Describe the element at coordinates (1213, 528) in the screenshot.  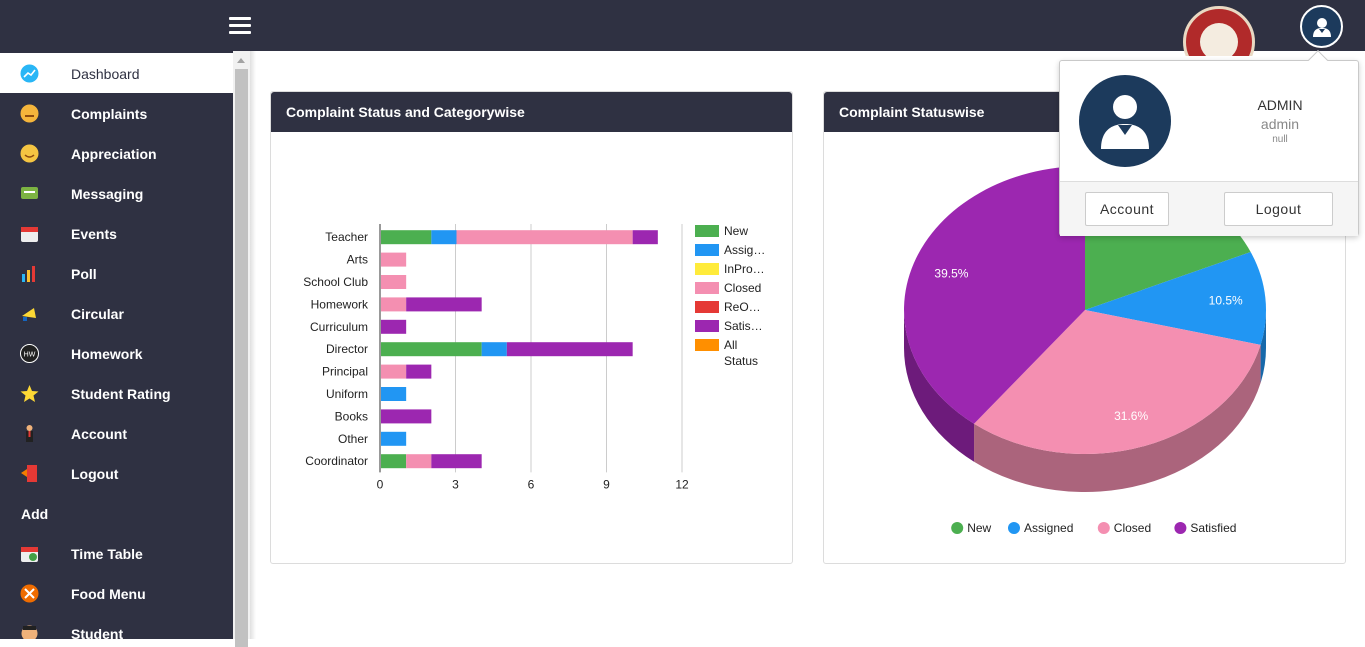
I see `legend-label: Satisfied` at that location.